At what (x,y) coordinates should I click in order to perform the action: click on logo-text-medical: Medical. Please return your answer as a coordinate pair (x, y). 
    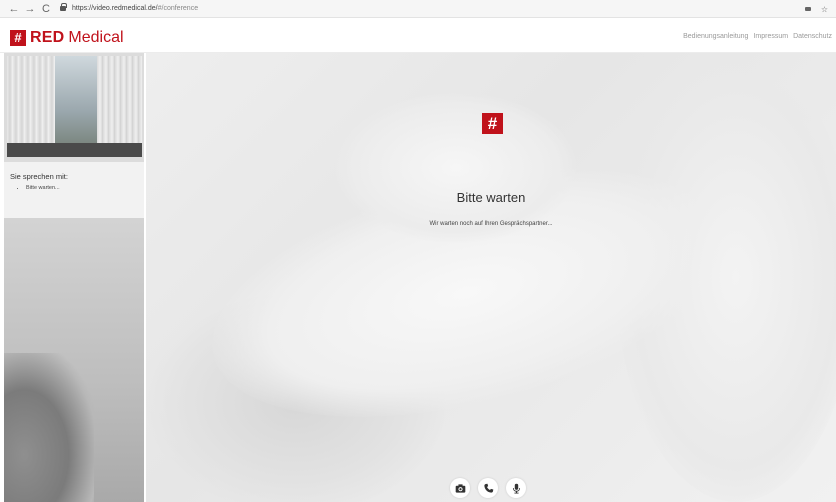
    Looking at the image, I should click on (96, 37).